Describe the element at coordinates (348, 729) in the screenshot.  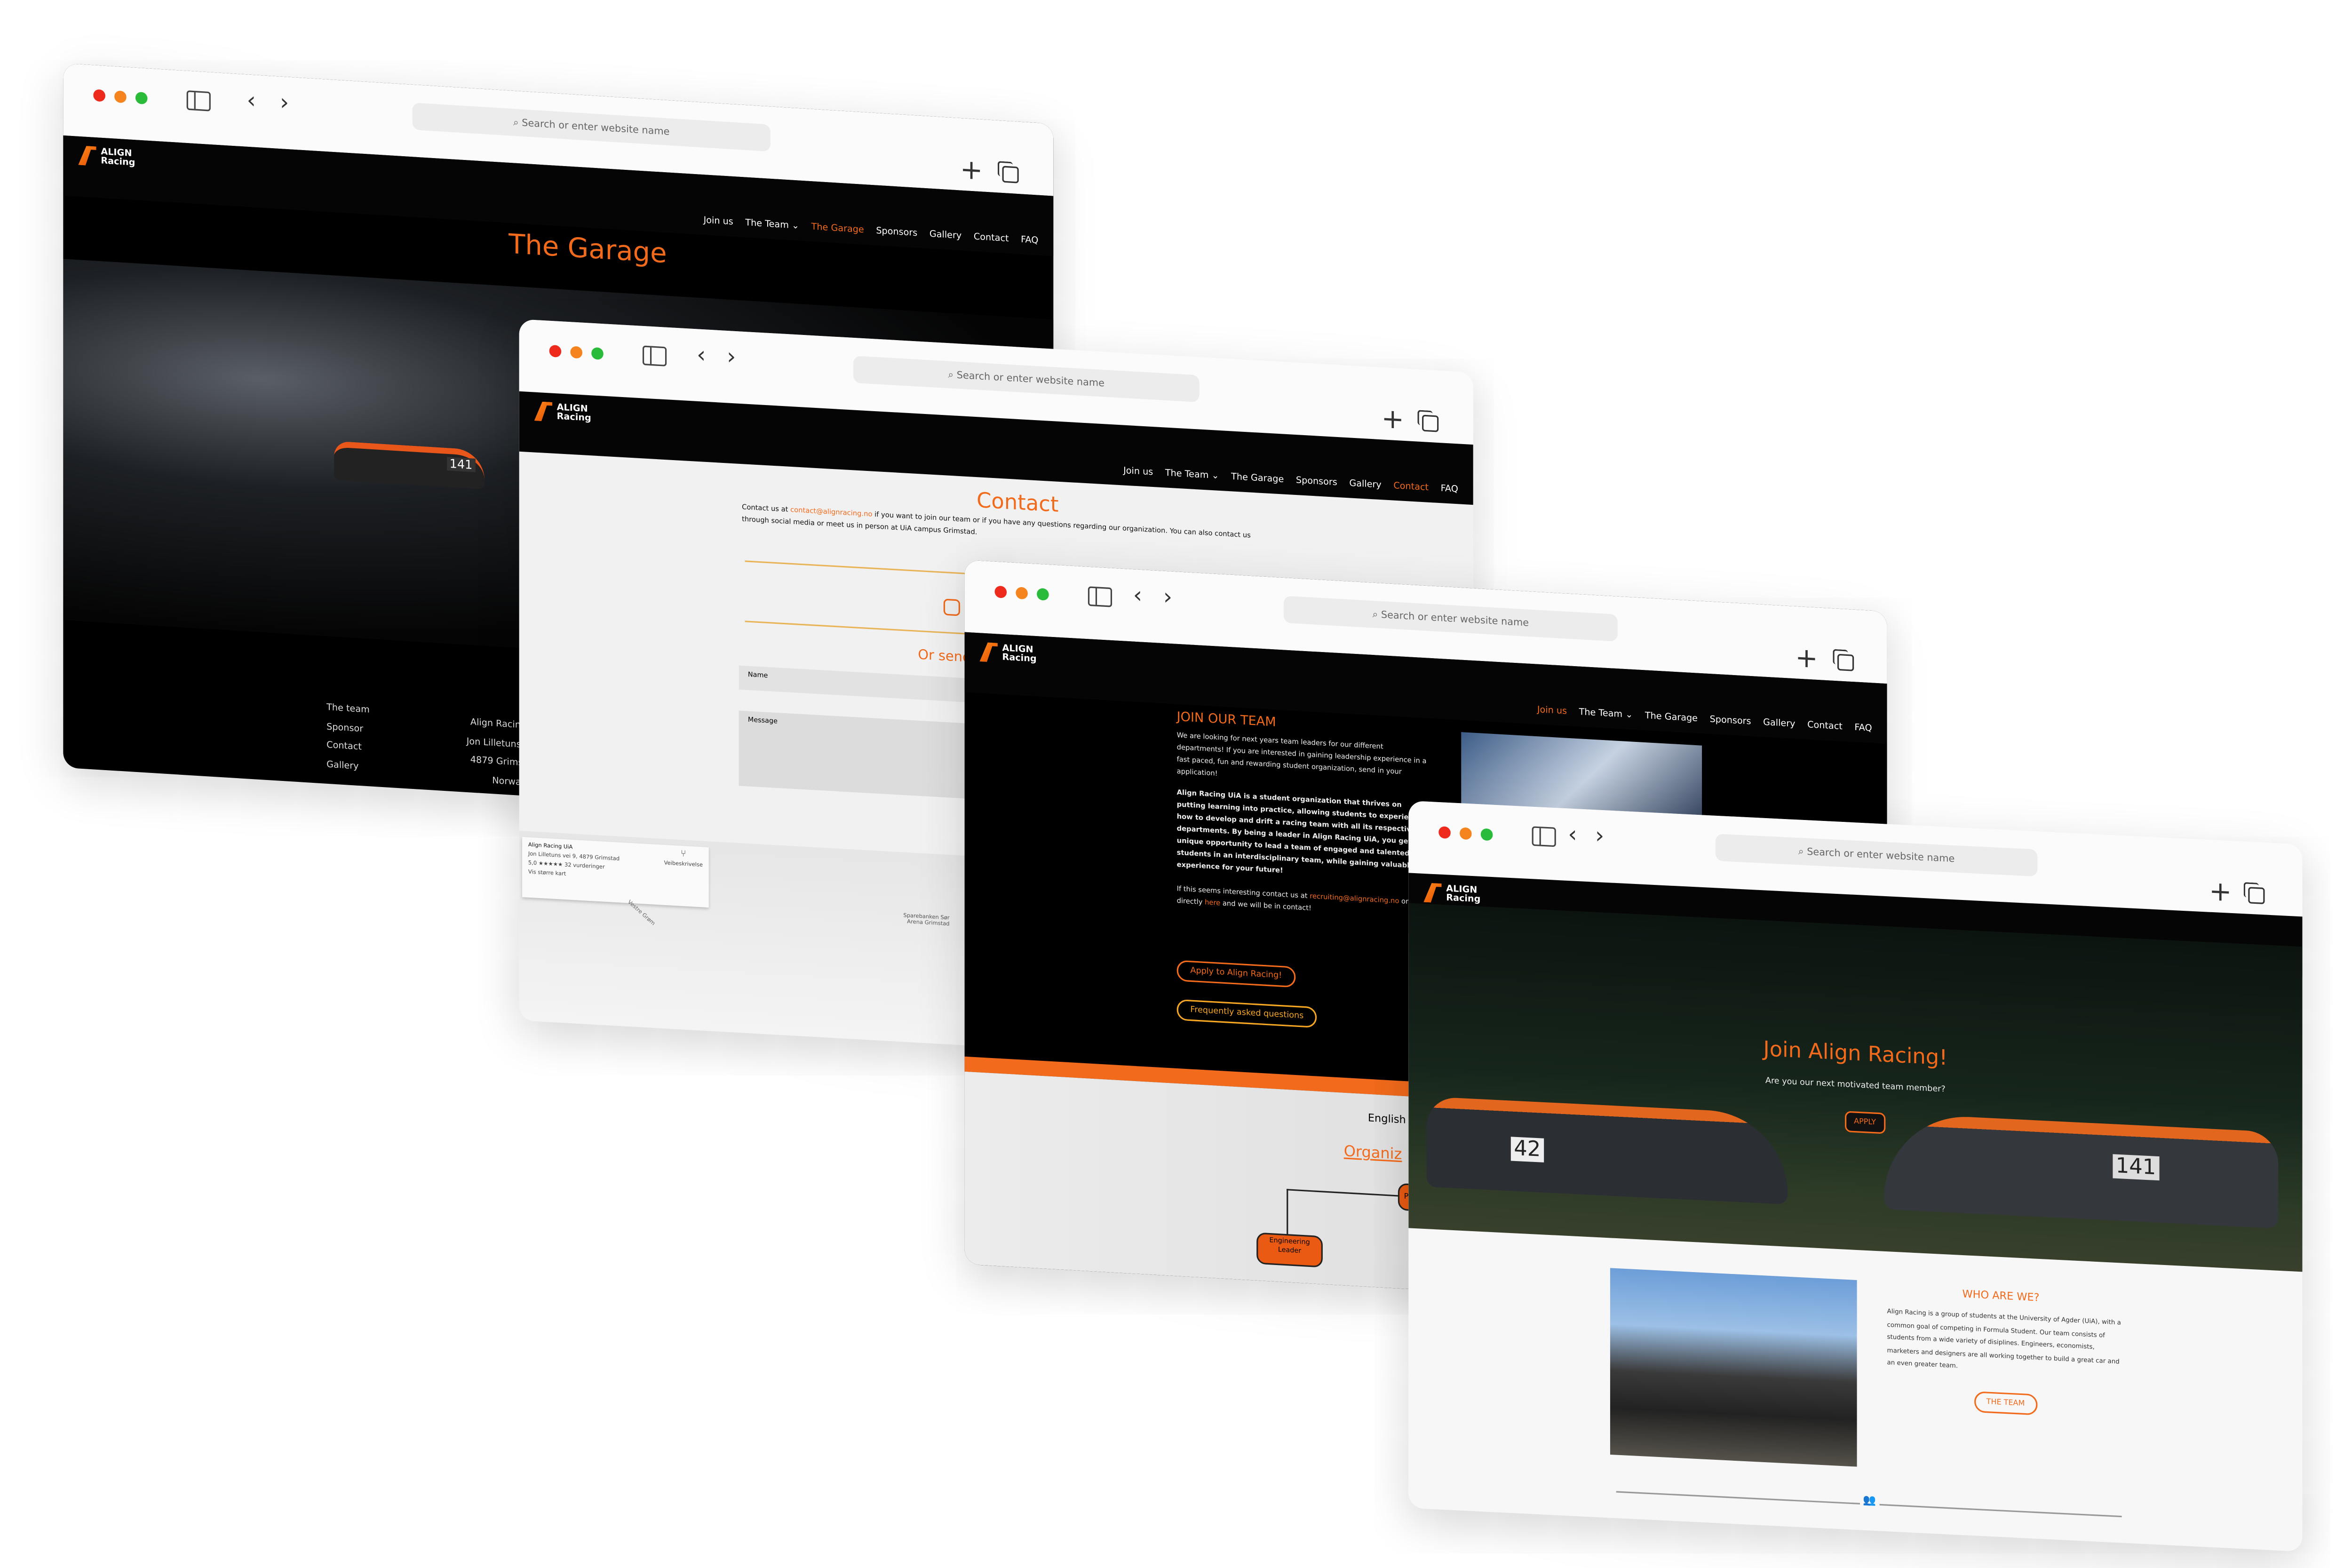
I see `footer-link-sponsor: Sponsor` at that location.